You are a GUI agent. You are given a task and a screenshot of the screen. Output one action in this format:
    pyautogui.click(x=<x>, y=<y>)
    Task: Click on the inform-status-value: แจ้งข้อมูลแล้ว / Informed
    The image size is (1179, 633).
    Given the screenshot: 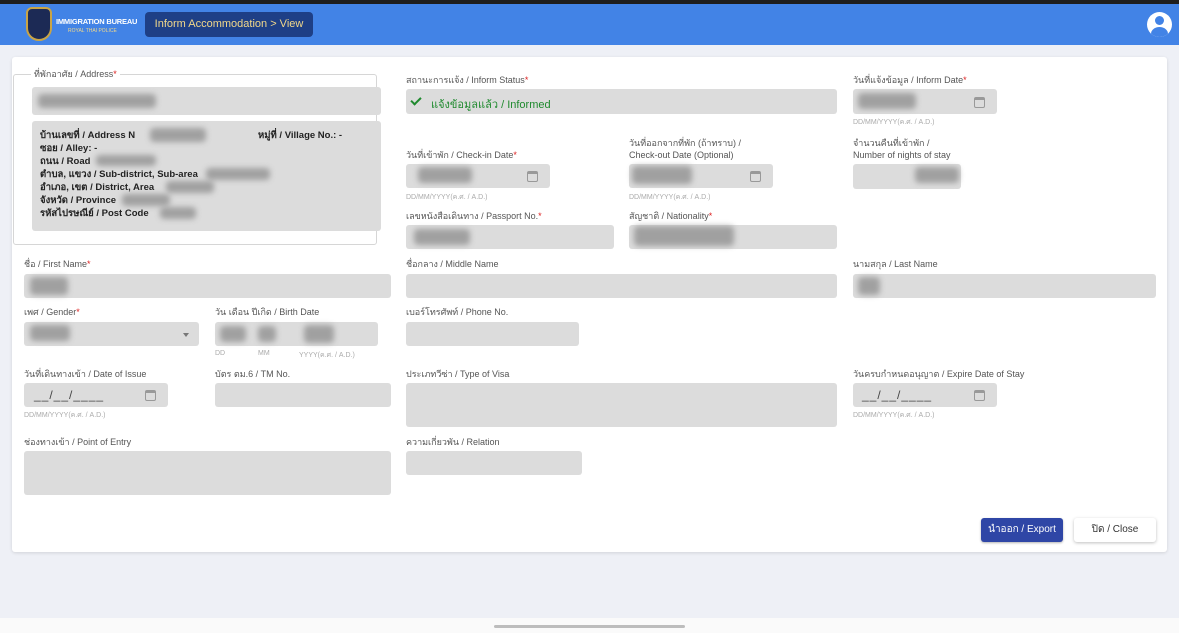 What is the action you would take?
    pyautogui.click(x=491, y=105)
    